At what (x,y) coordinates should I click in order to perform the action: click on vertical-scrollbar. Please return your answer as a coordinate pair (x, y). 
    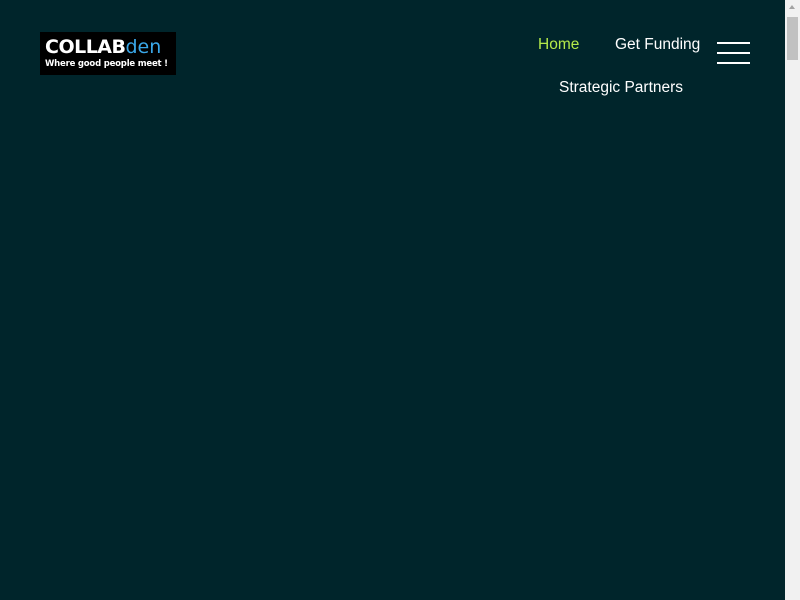
    Looking at the image, I should click on (792, 300).